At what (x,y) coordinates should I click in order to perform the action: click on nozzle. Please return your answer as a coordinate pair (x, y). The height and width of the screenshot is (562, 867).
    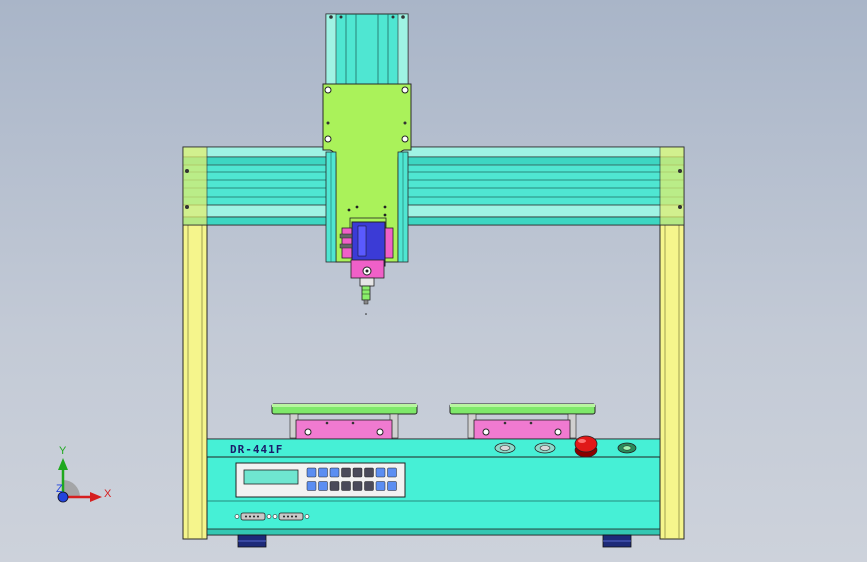
    Looking at the image, I should click on (366, 300).